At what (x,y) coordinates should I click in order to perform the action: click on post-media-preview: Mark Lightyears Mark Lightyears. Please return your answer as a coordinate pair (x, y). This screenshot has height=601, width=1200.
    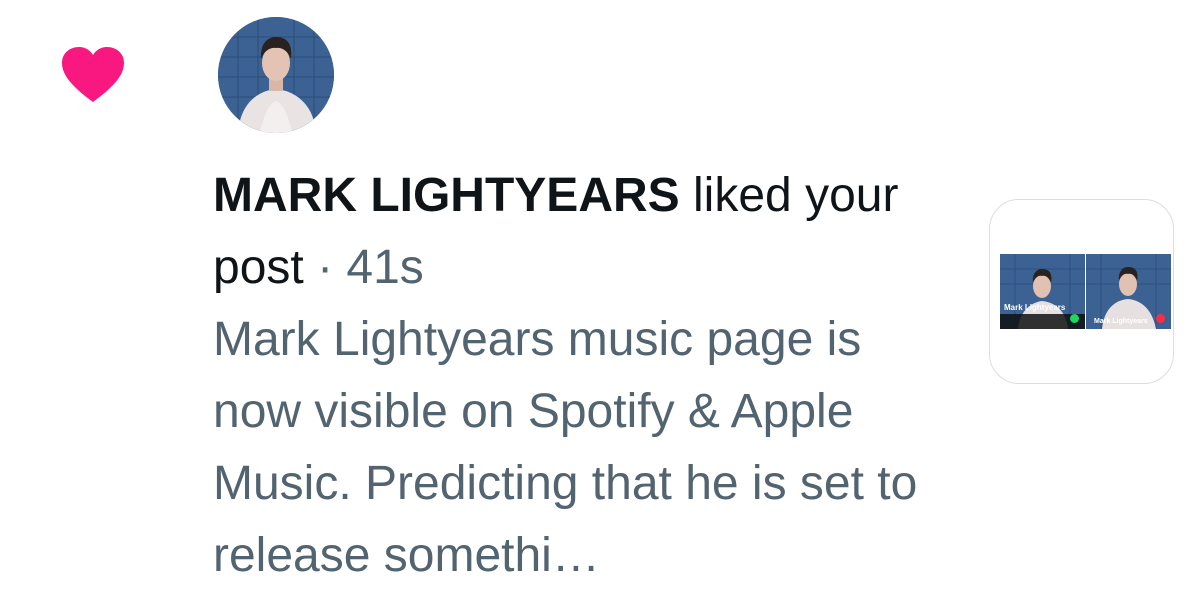
    Looking at the image, I should click on (1081, 291).